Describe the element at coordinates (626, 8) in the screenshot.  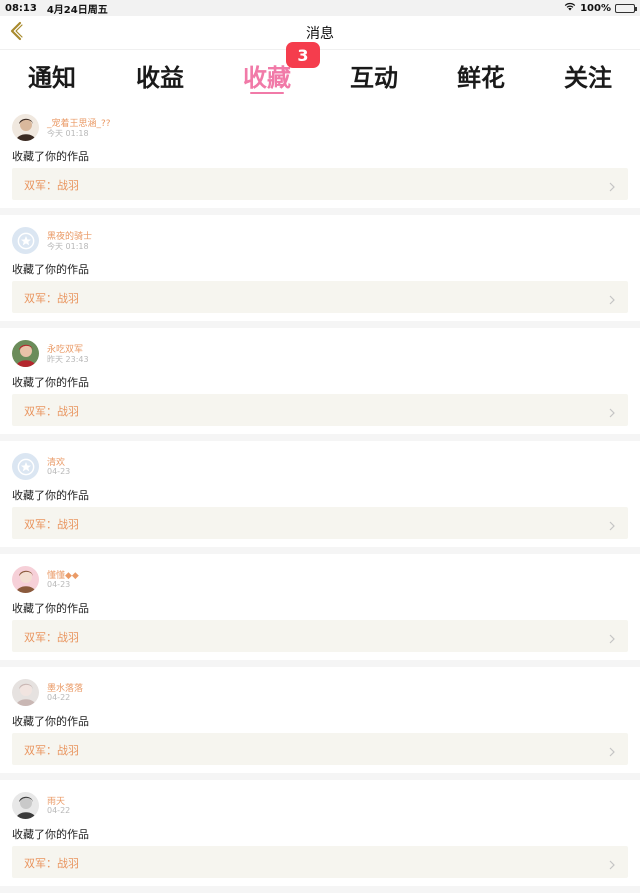
I see `battery-icon` at that location.